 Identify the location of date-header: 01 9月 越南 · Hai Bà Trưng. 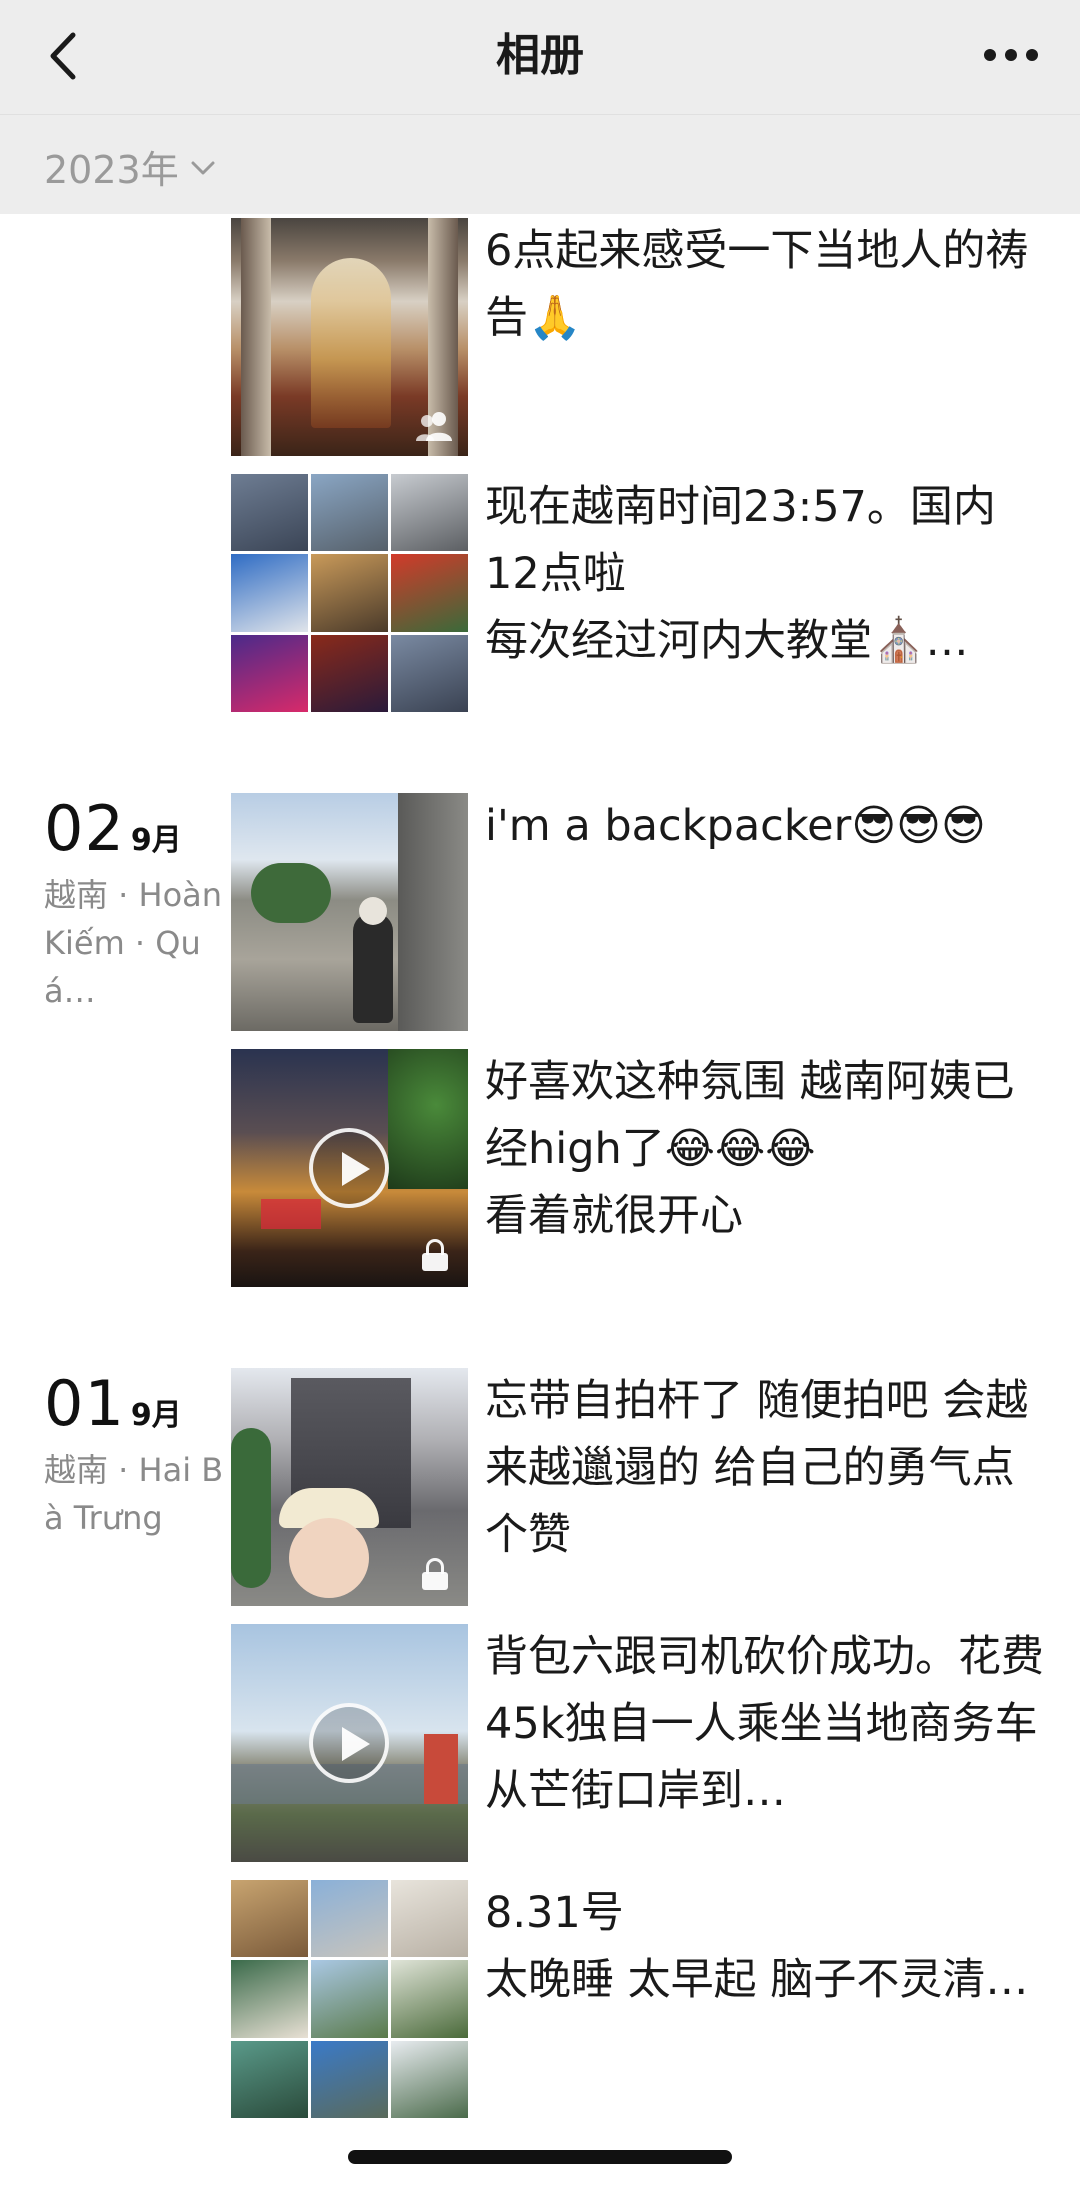
(134, 1454).